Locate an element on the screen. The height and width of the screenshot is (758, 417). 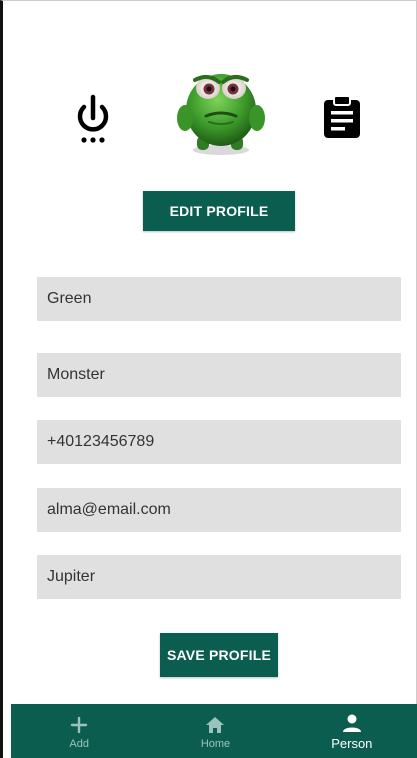
bottom-navigation: Add Home Person is located at coordinates (214, 731).